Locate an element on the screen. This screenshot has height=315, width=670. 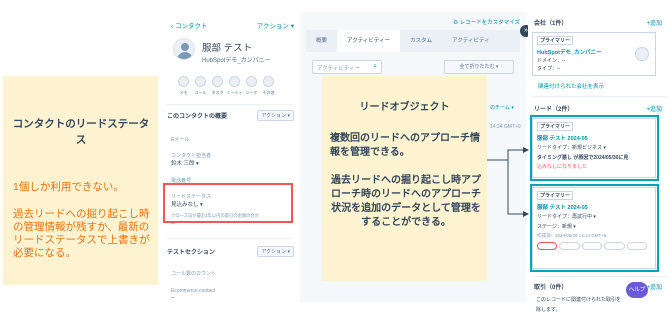
deals-empty-text: このレコードに関連付けられた取引を is located at coordinates (579, 300).